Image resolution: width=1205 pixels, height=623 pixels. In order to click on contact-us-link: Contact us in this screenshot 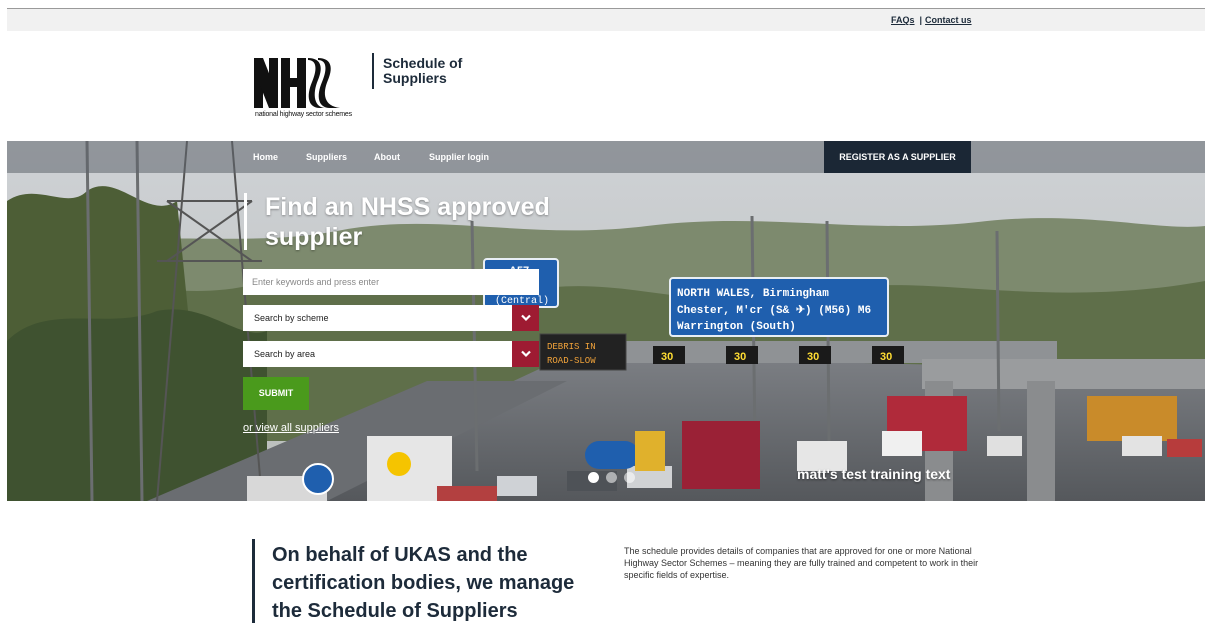, I will do `click(948, 20)`.